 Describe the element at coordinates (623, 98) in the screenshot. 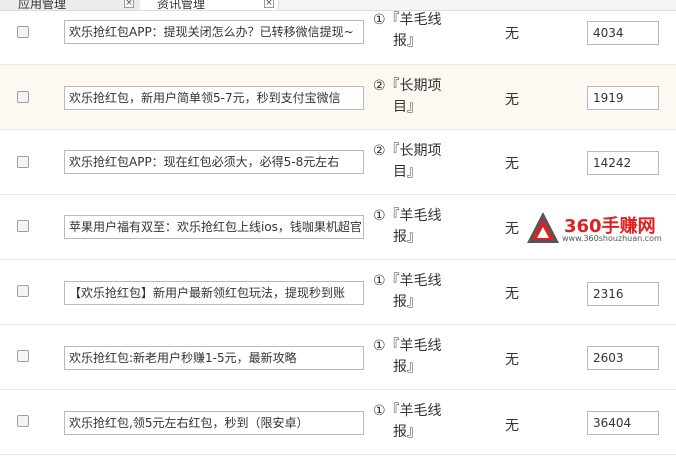

I see `views-input: 1919` at that location.